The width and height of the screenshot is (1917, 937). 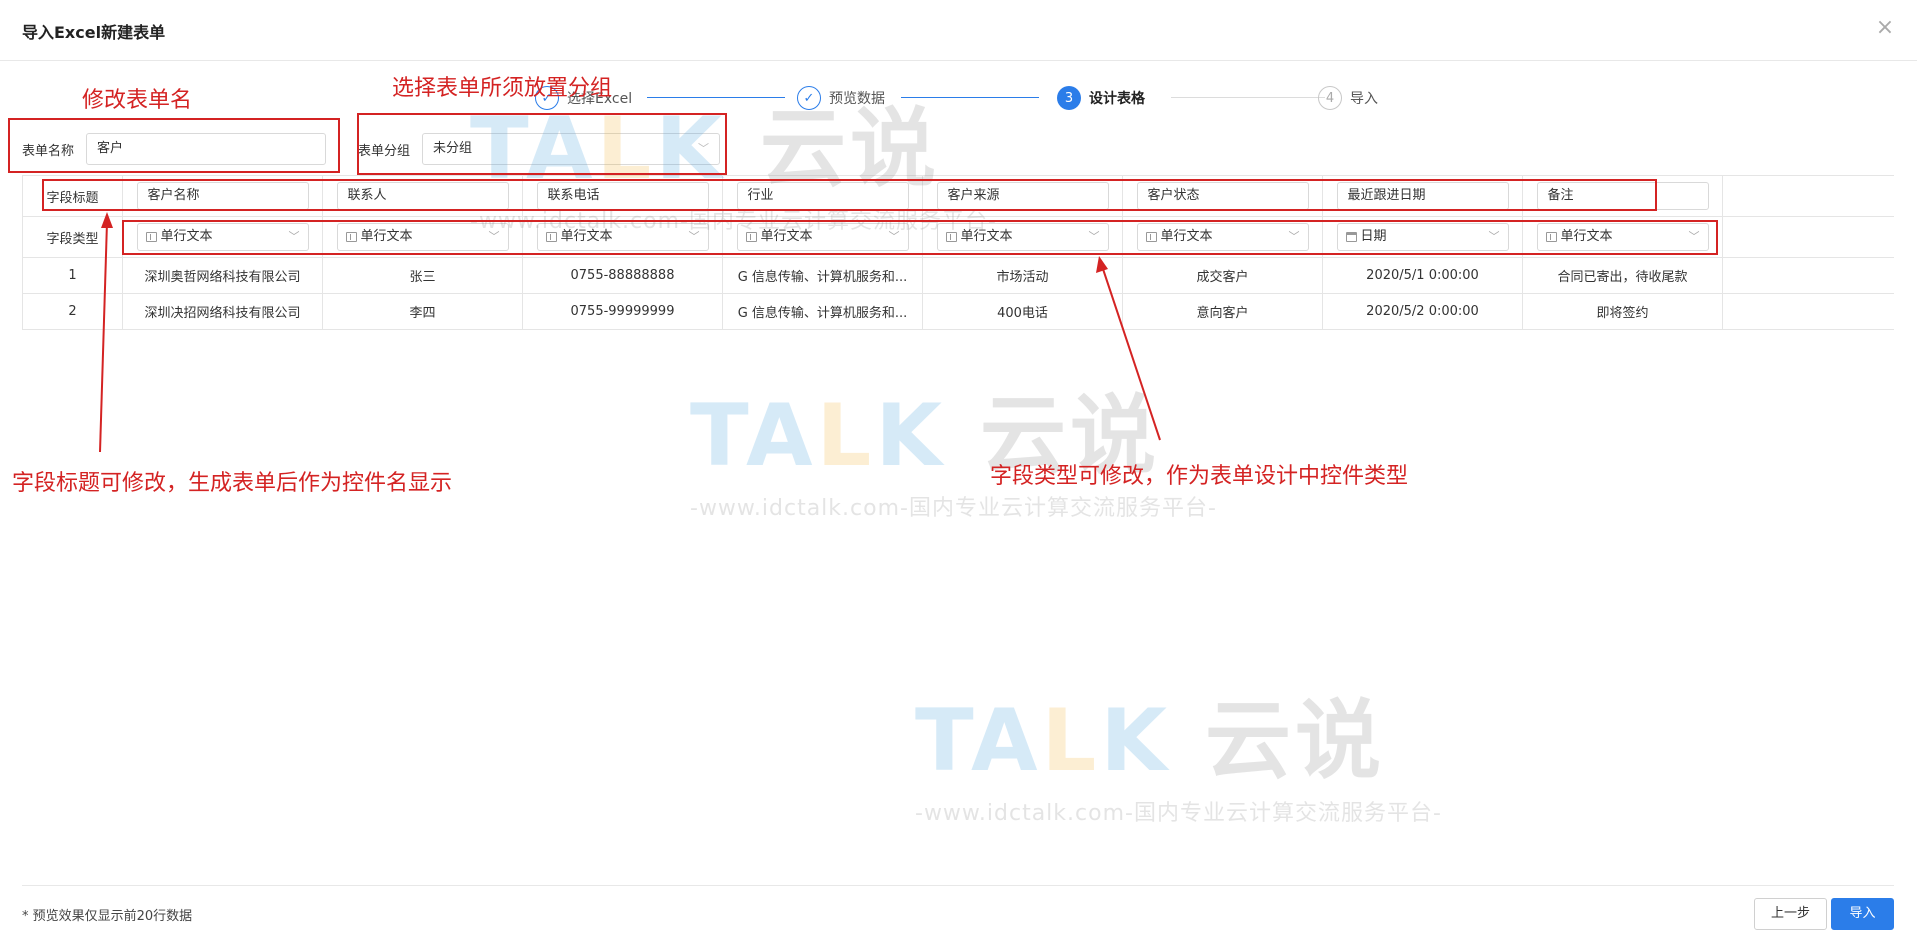 What do you see at coordinates (223, 275) in the screenshot?
I see `table-cell: 深圳奥哲网络科技有限公司` at bounding box center [223, 275].